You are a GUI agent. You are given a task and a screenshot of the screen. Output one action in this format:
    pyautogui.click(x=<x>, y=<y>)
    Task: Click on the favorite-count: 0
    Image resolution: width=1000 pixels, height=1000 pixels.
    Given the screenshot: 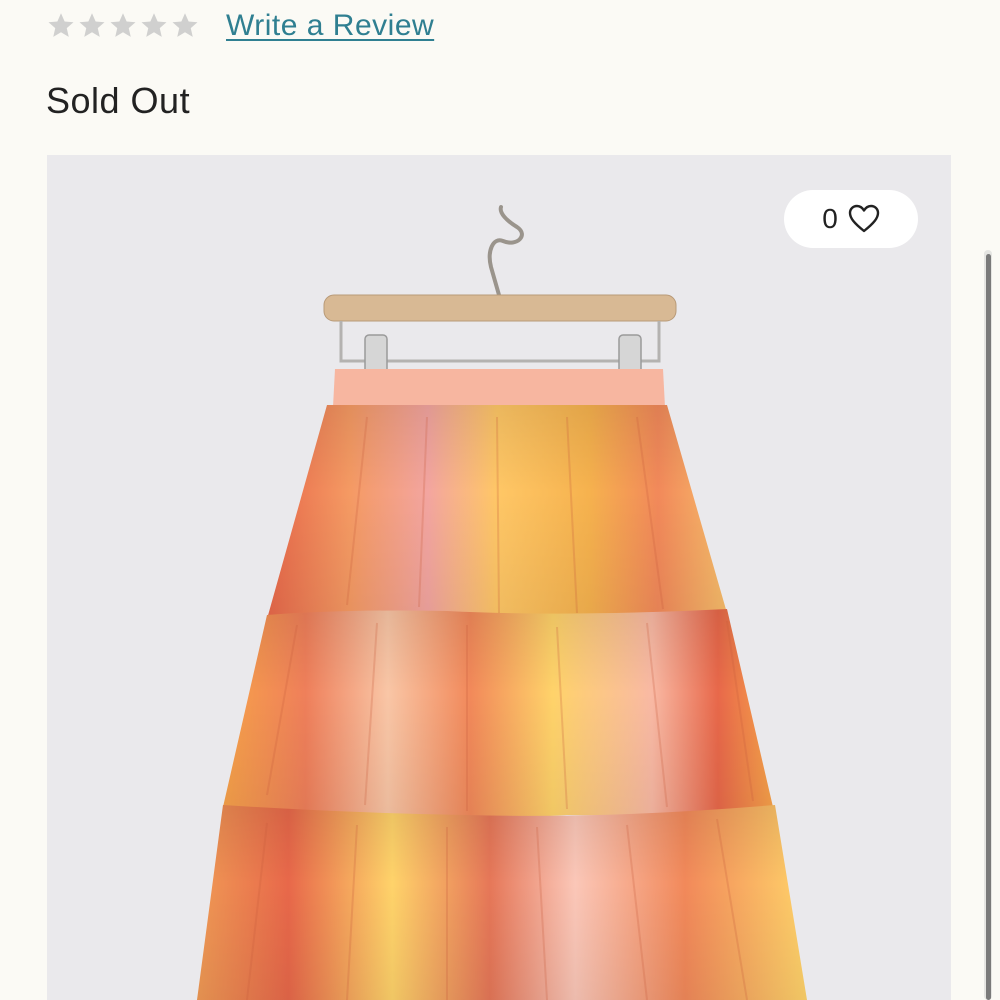 What is the action you would take?
    pyautogui.click(x=830, y=218)
    